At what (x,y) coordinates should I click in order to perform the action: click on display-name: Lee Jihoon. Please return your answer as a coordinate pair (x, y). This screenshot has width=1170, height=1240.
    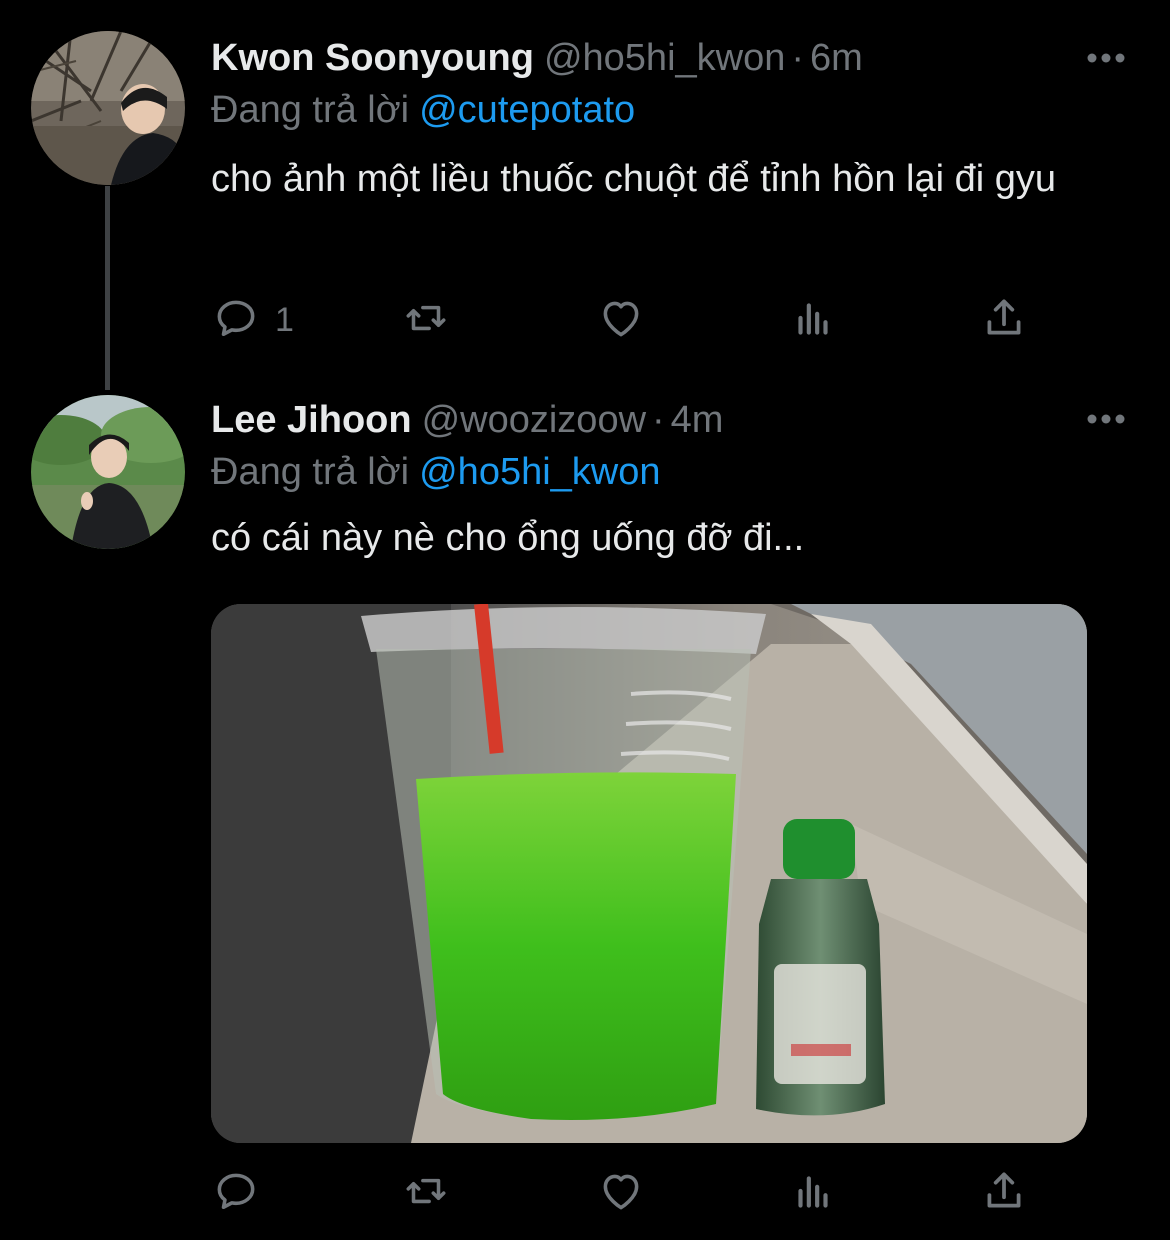
    Looking at the image, I should click on (311, 420).